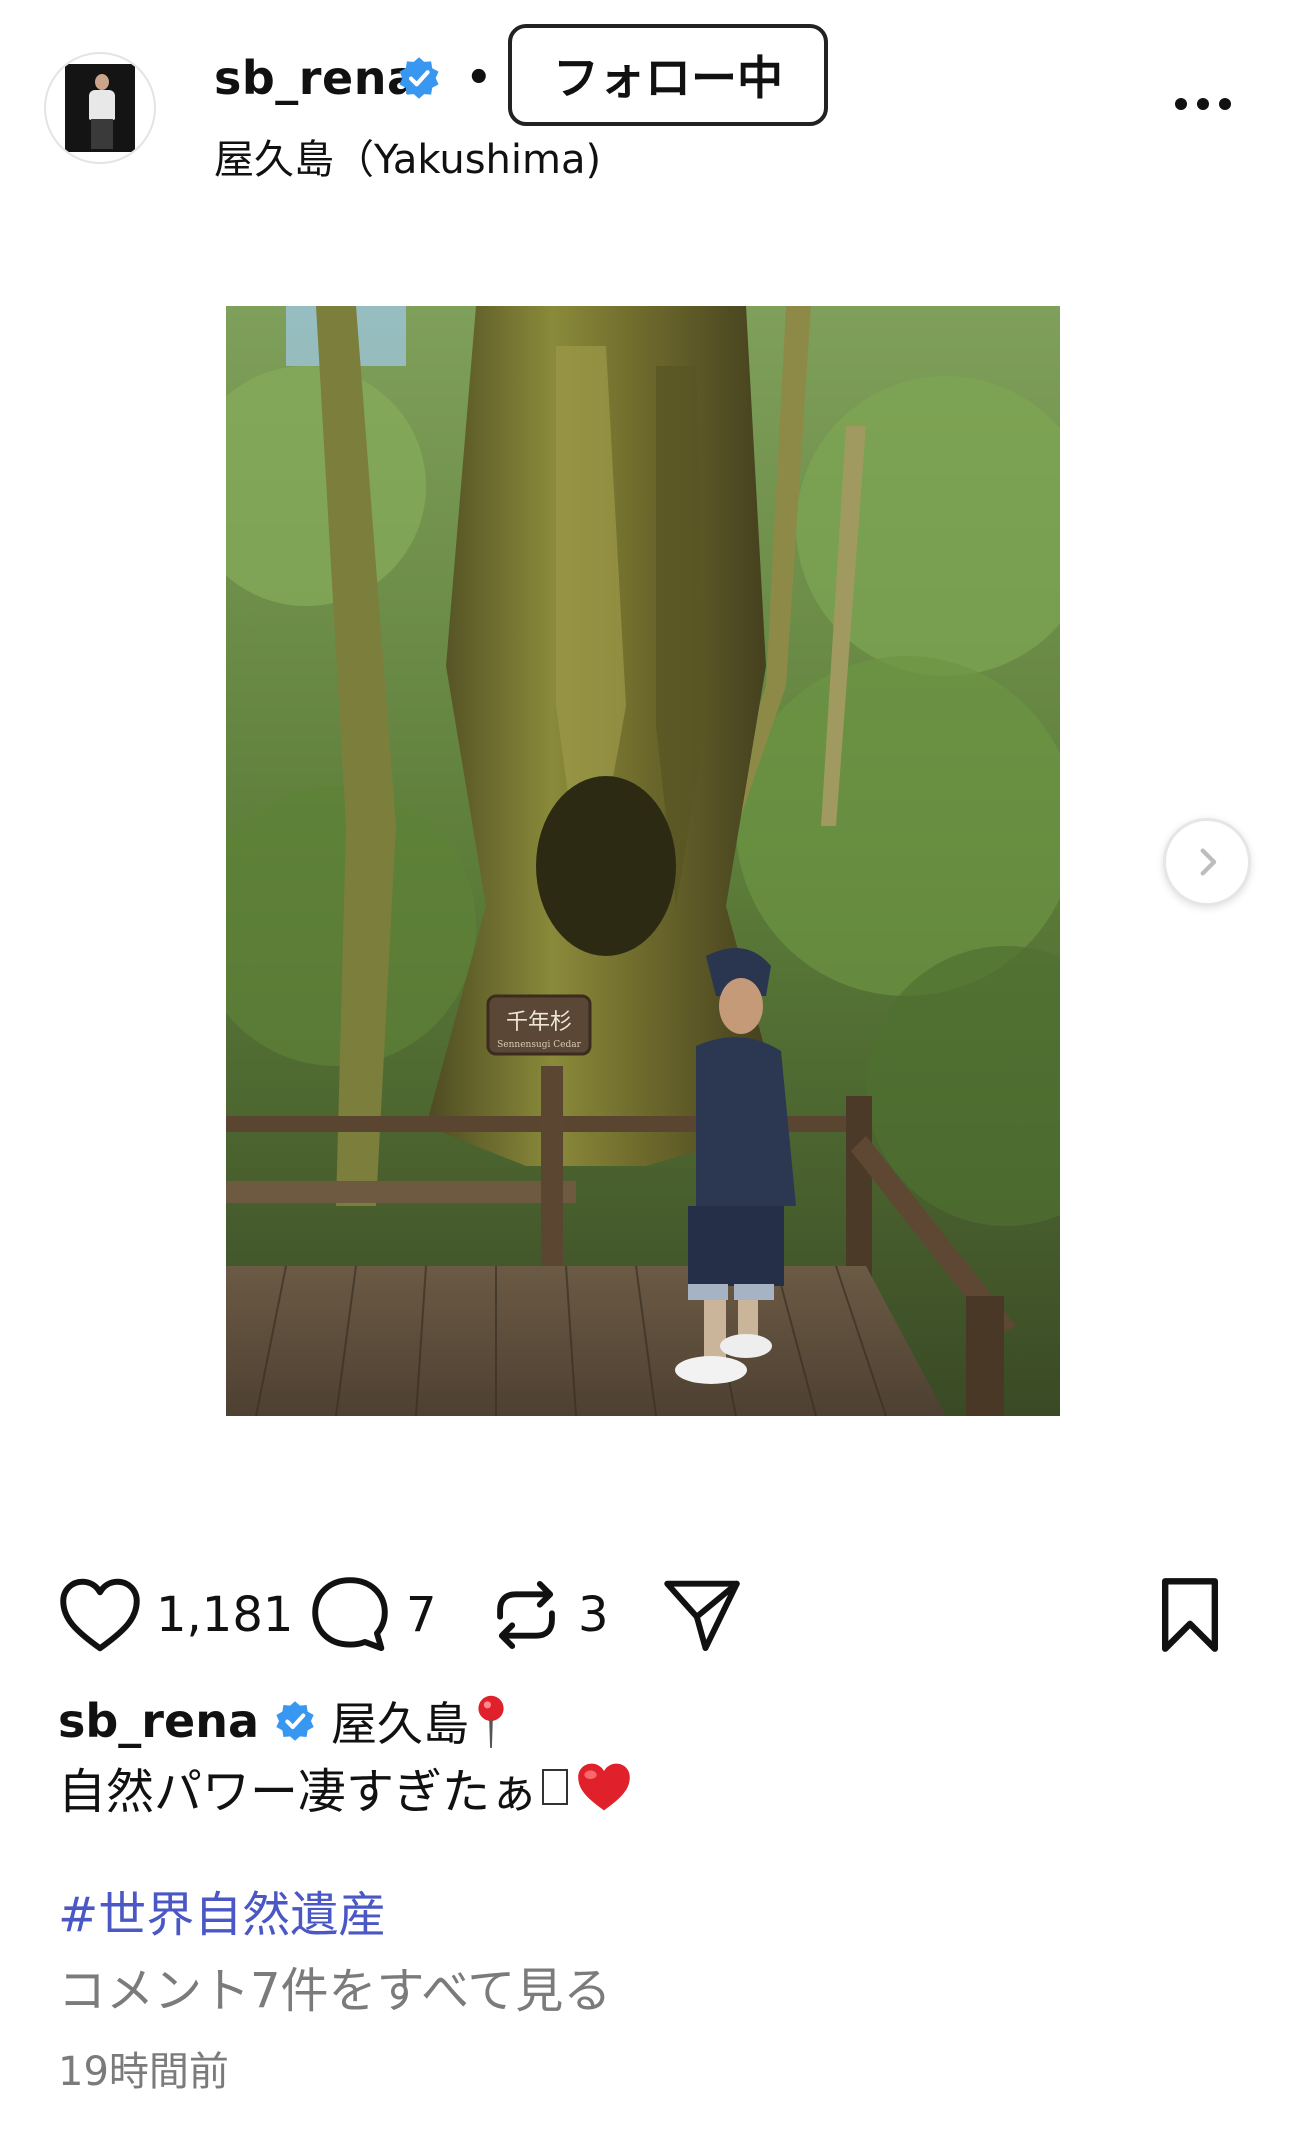 The height and width of the screenshot is (2139, 1300). I want to click on sign: 千年杉 Sennensugi Cedar, so click(539, 1025).